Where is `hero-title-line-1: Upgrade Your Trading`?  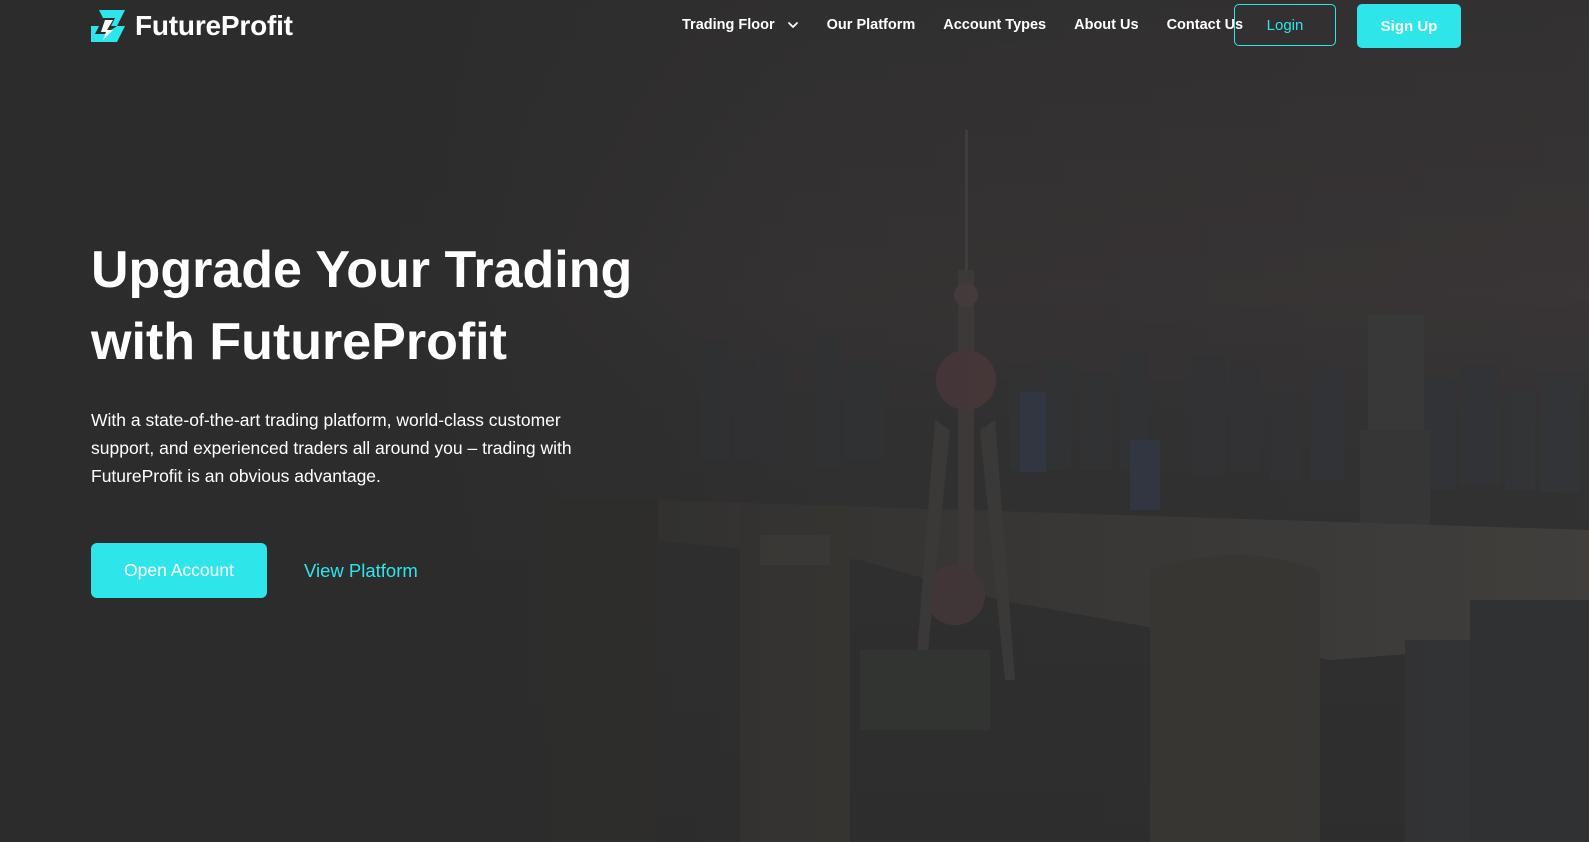 hero-title-line-1: Upgrade Your Trading is located at coordinates (362, 270).